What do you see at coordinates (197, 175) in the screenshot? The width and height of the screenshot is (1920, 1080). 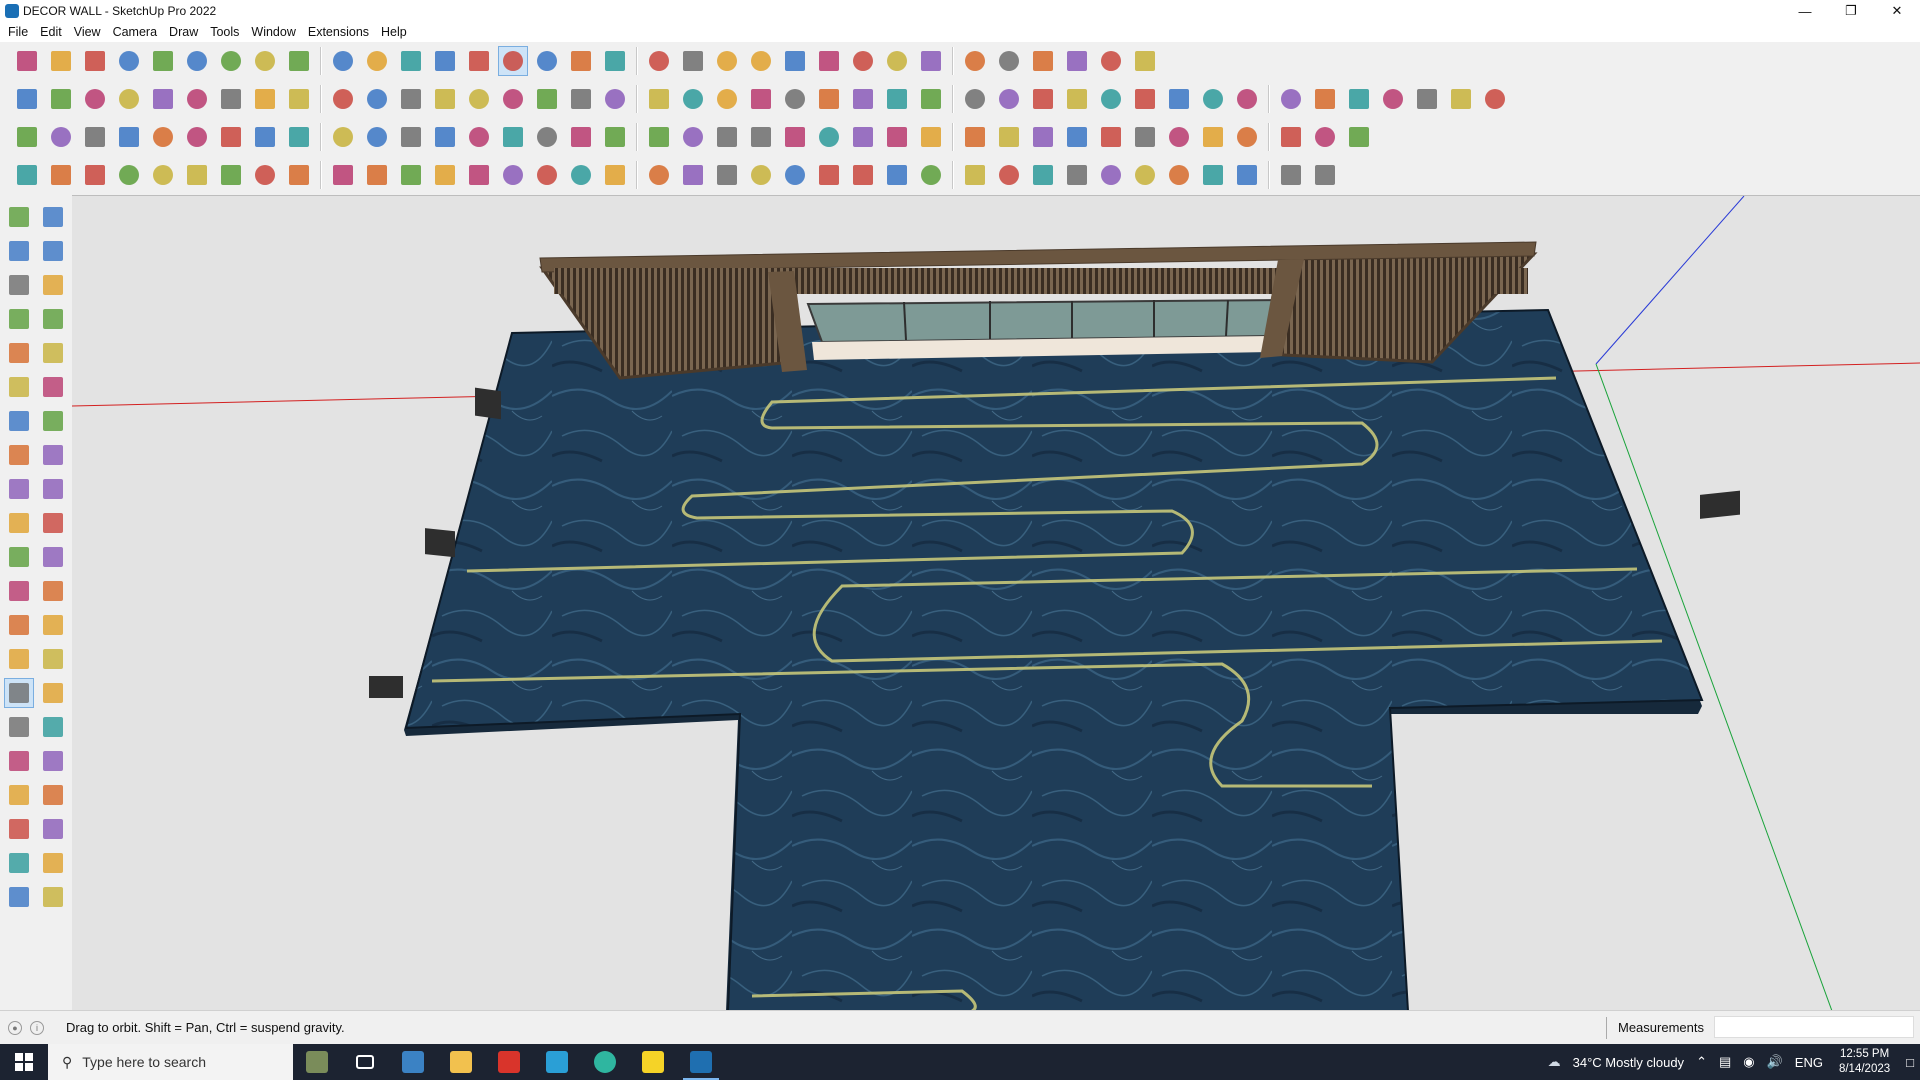 I see `slide-button` at bounding box center [197, 175].